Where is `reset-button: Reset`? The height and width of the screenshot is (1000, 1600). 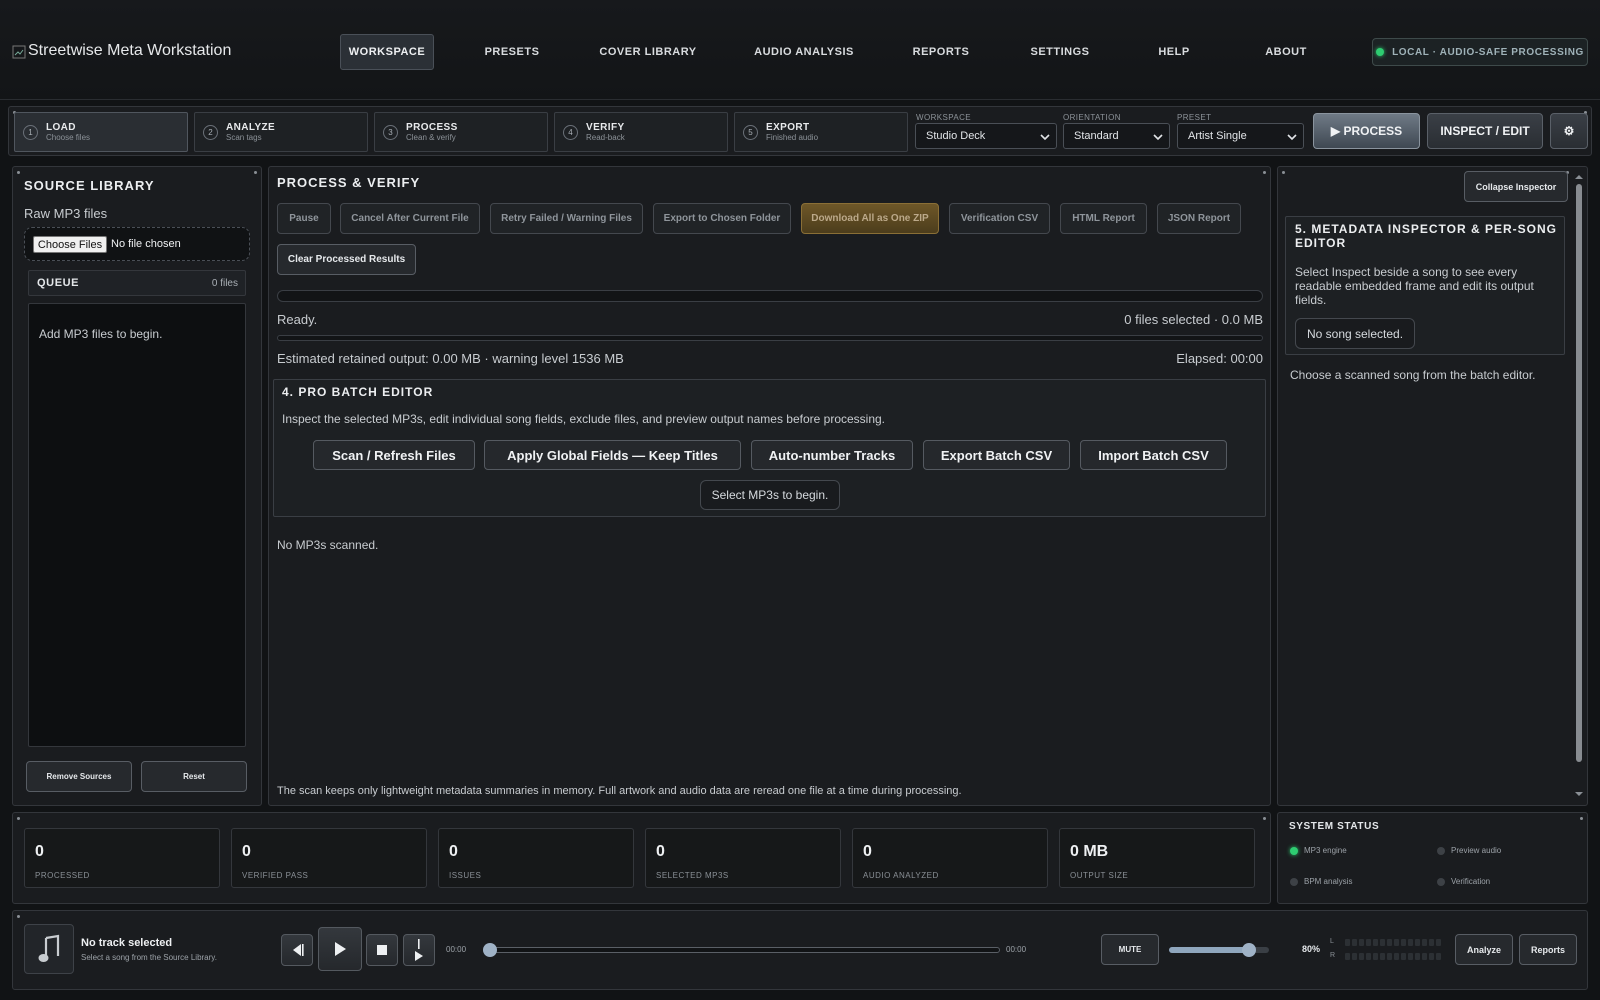
reset-button: Reset is located at coordinates (194, 776).